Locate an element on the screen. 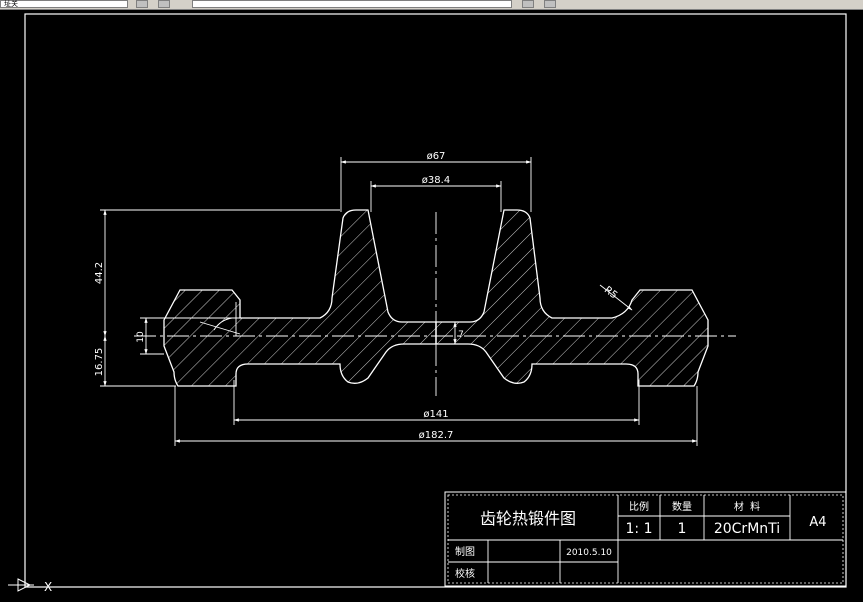  scale-label: 比例 is located at coordinates (639, 506).